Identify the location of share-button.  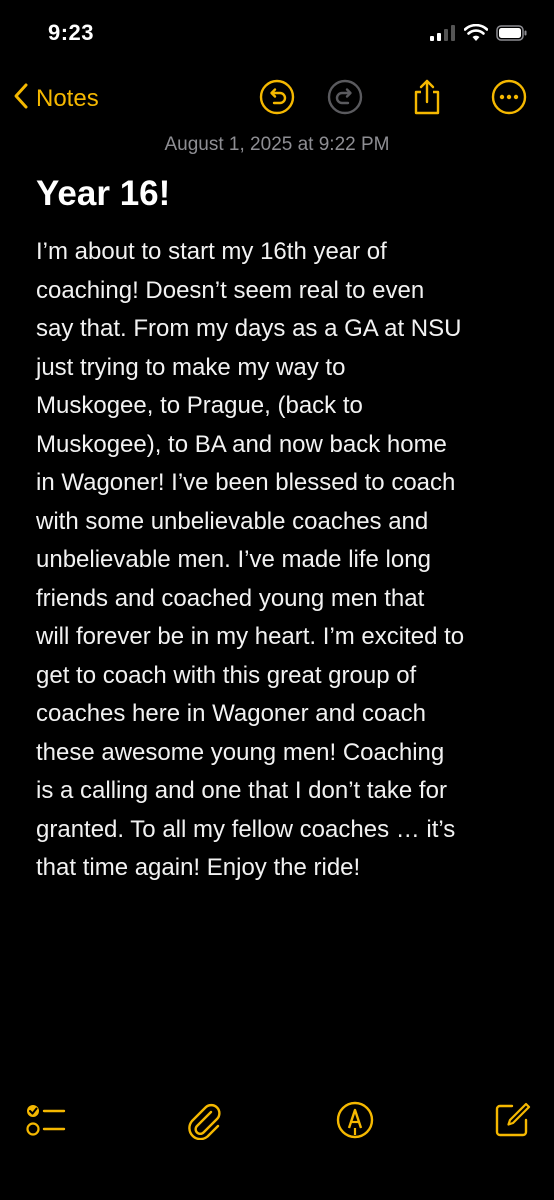
(427, 99).